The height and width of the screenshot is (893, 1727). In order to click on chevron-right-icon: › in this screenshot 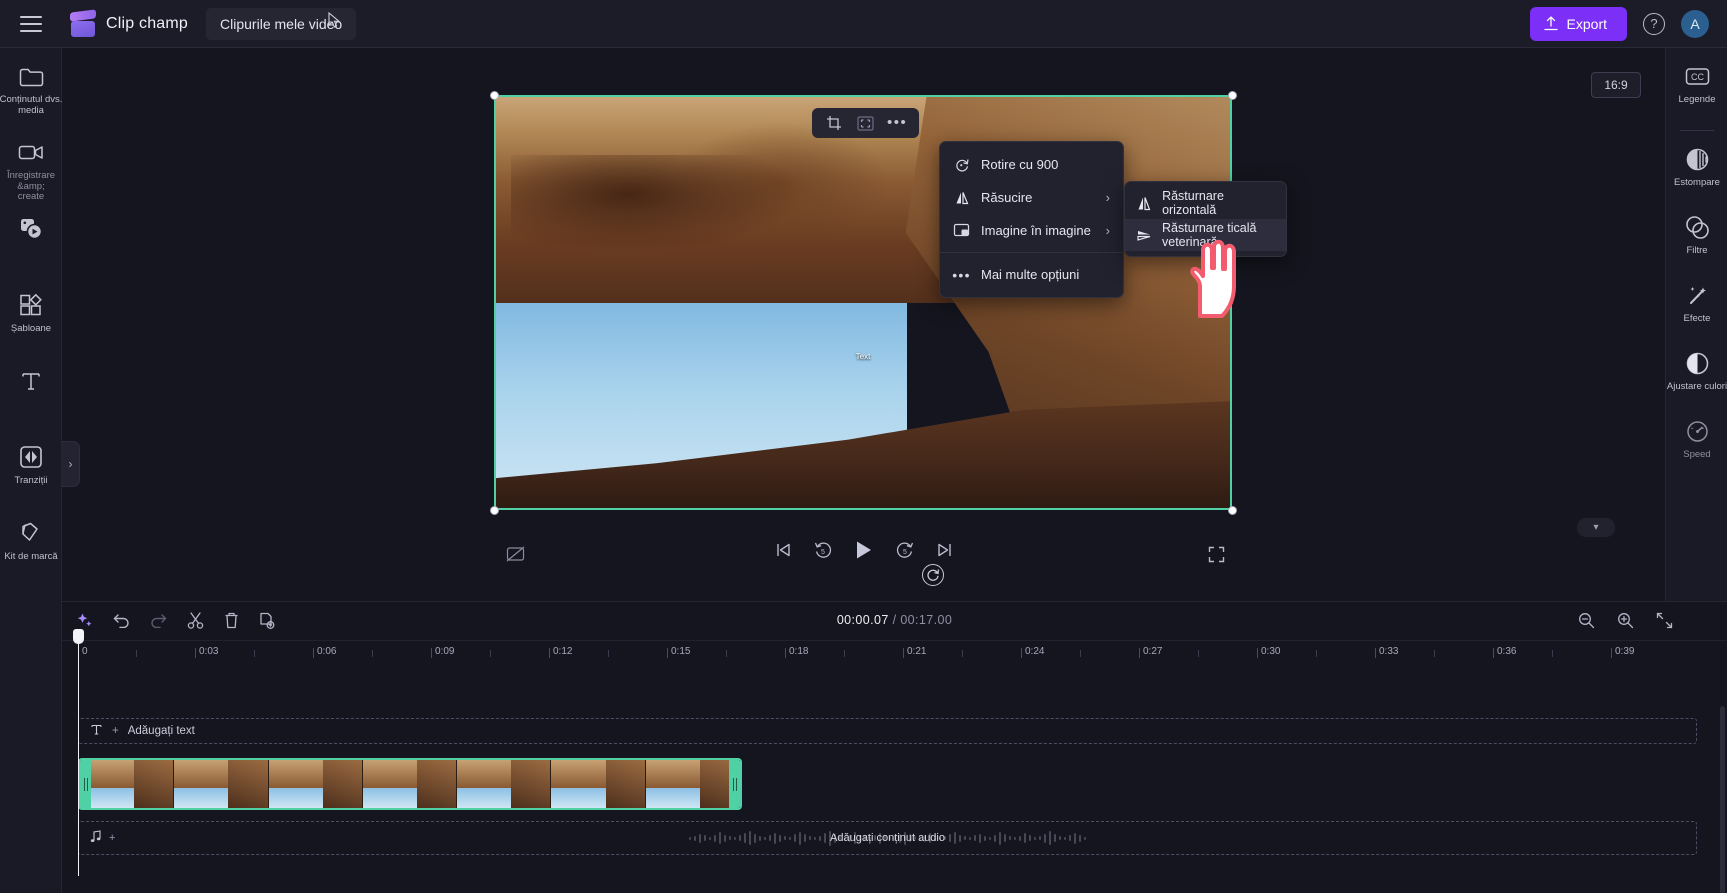, I will do `click(1107, 197)`.